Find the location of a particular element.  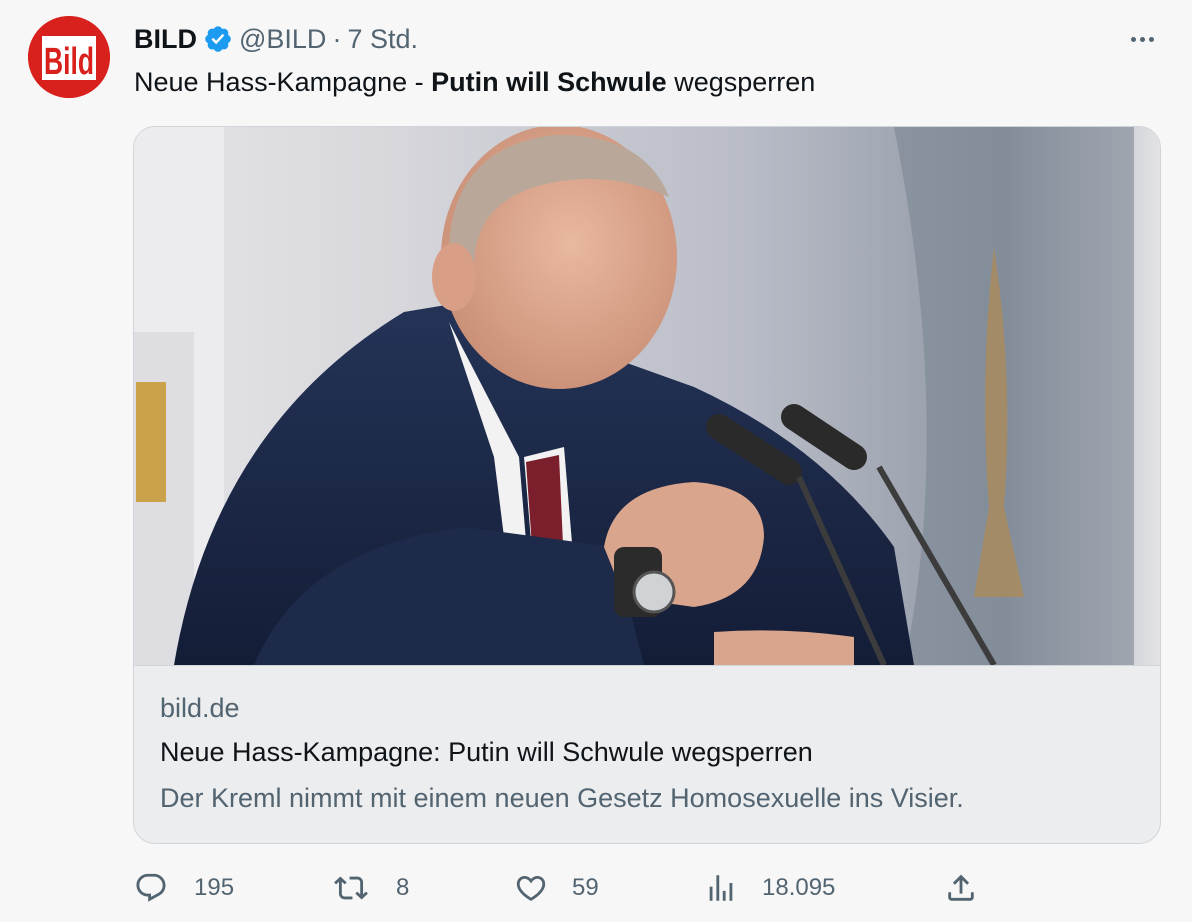

bild-logo: Bild is located at coordinates (69, 57).